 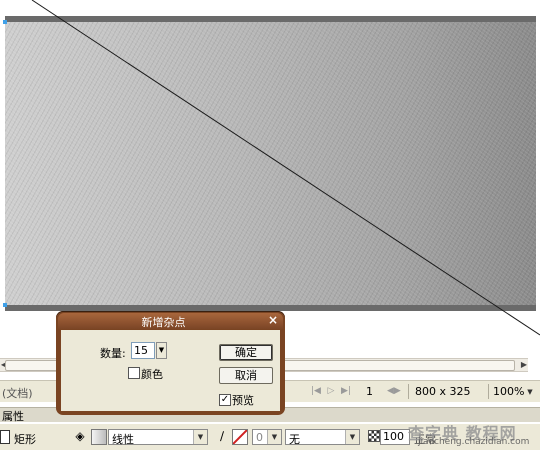 I want to click on dialog-titlebar: 新增杂点 ×, so click(x=170, y=321).